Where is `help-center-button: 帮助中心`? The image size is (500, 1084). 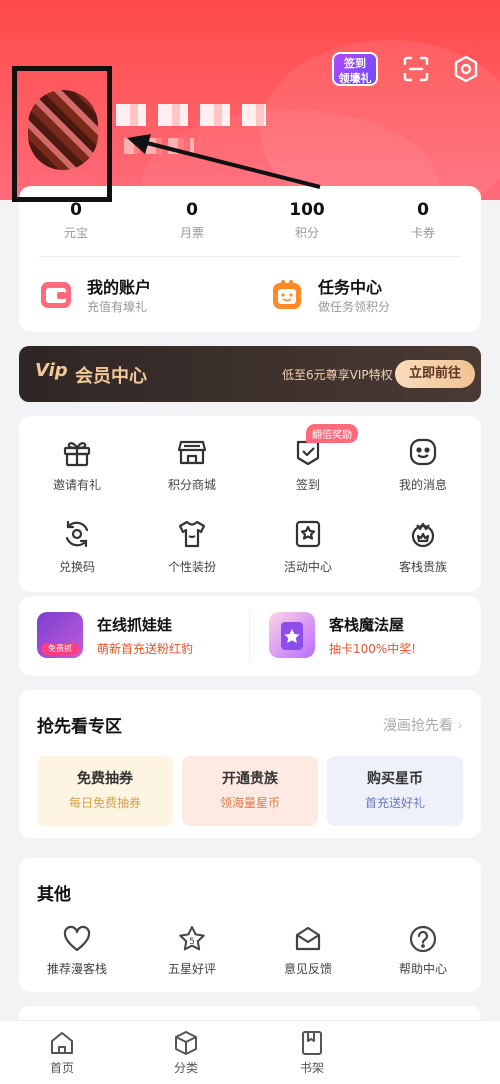 help-center-button: 帮助中心 is located at coordinates (423, 950).